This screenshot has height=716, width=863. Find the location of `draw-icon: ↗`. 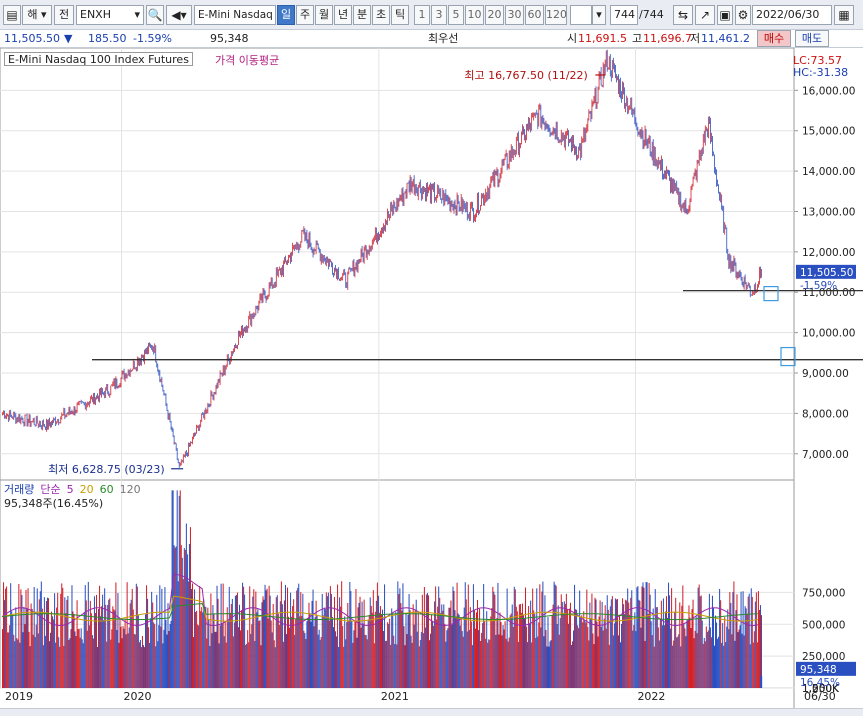

draw-icon: ↗ is located at coordinates (705, 15).